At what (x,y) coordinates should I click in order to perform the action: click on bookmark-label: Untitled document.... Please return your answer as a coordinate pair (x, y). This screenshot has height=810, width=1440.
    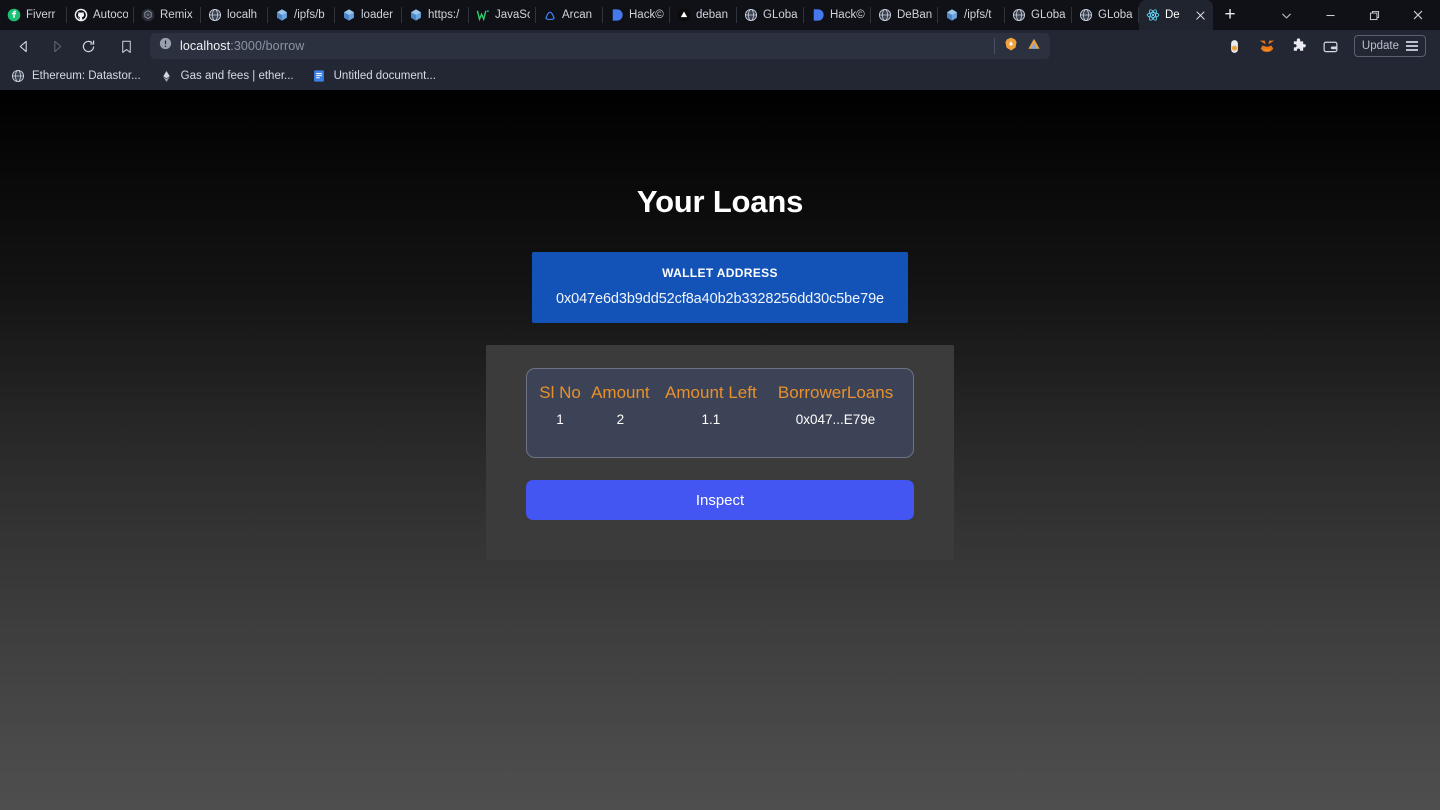
    Looking at the image, I should click on (384, 76).